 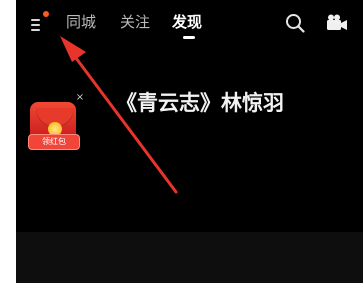 What do you see at coordinates (54, 142) in the screenshot?
I see `red-packet-label: 领红包` at bounding box center [54, 142].